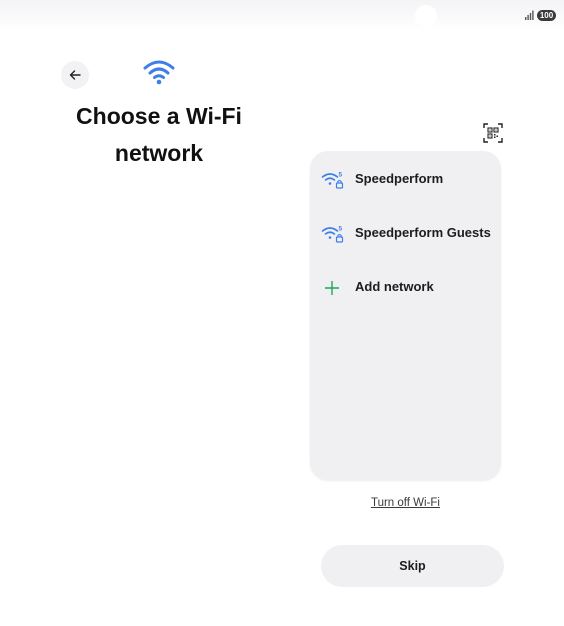 The height and width of the screenshot is (626, 564). I want to click on add-network-label: Add network, so click(394, 286).